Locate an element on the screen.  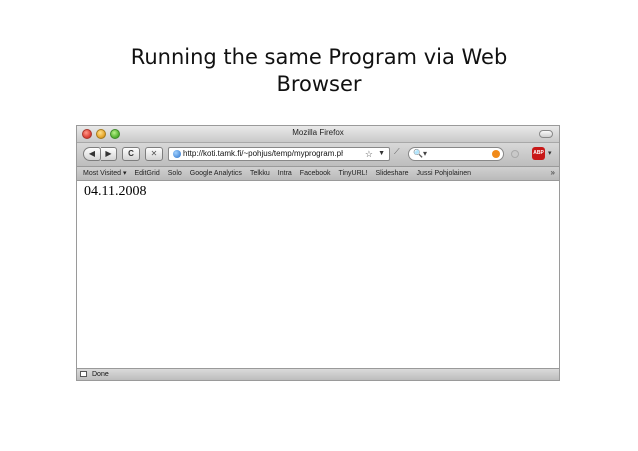
slide-title: Running the same Program via Web Browser is located at coordinates (319, 71).